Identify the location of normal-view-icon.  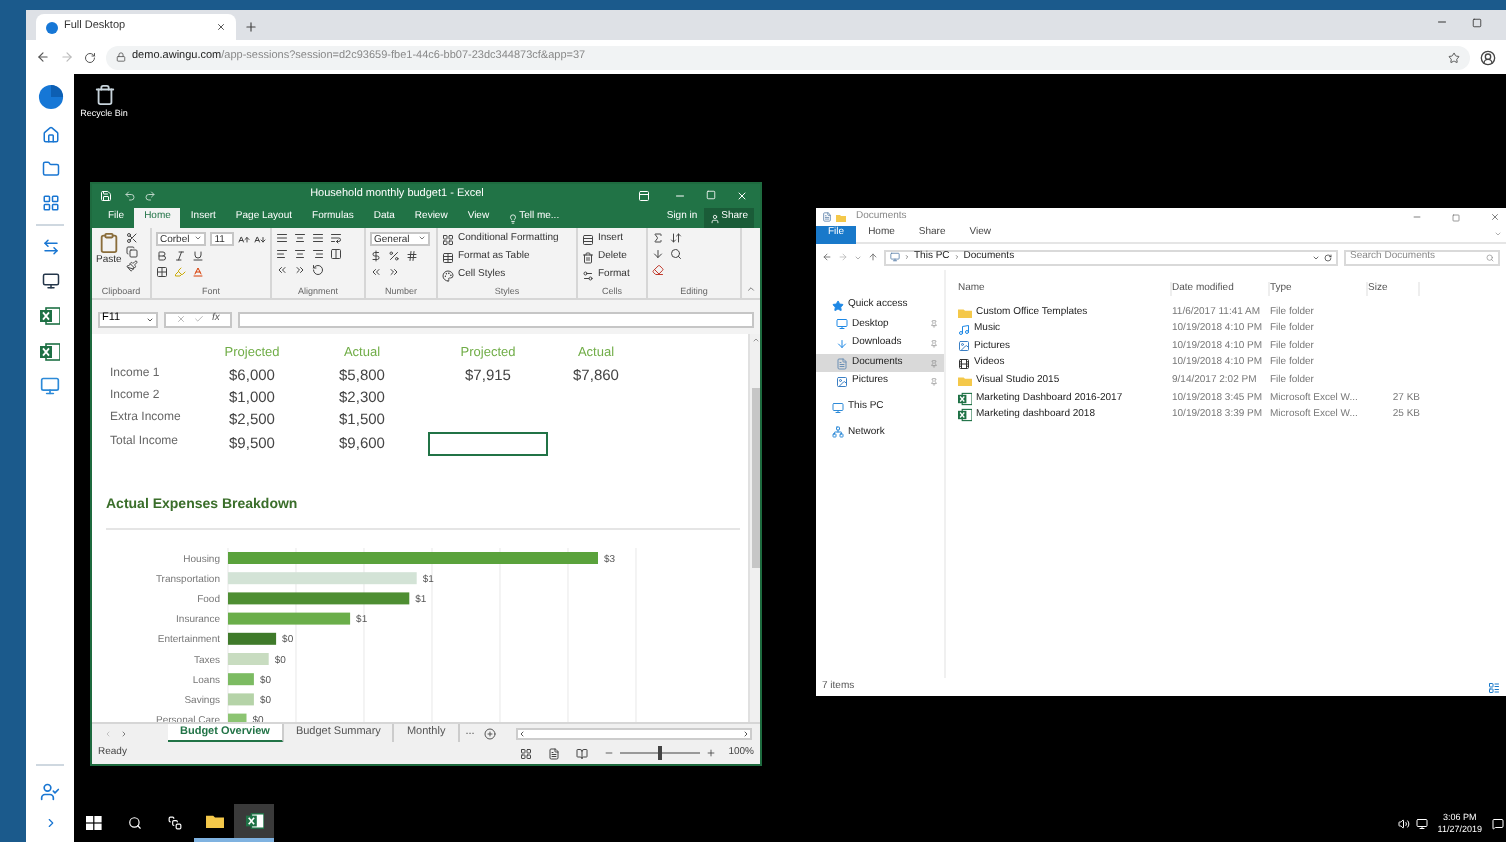
(526, 753).